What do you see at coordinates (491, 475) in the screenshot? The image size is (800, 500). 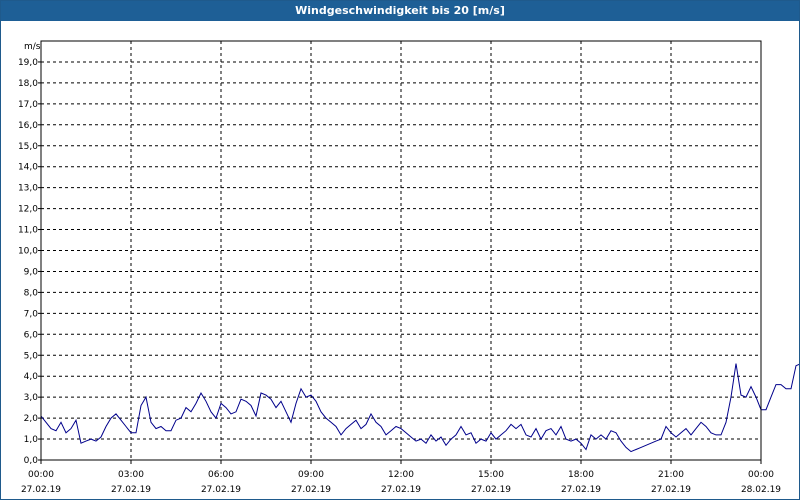 I see `x-tick-time-label: 15:00` at bounding box center [491, 475].